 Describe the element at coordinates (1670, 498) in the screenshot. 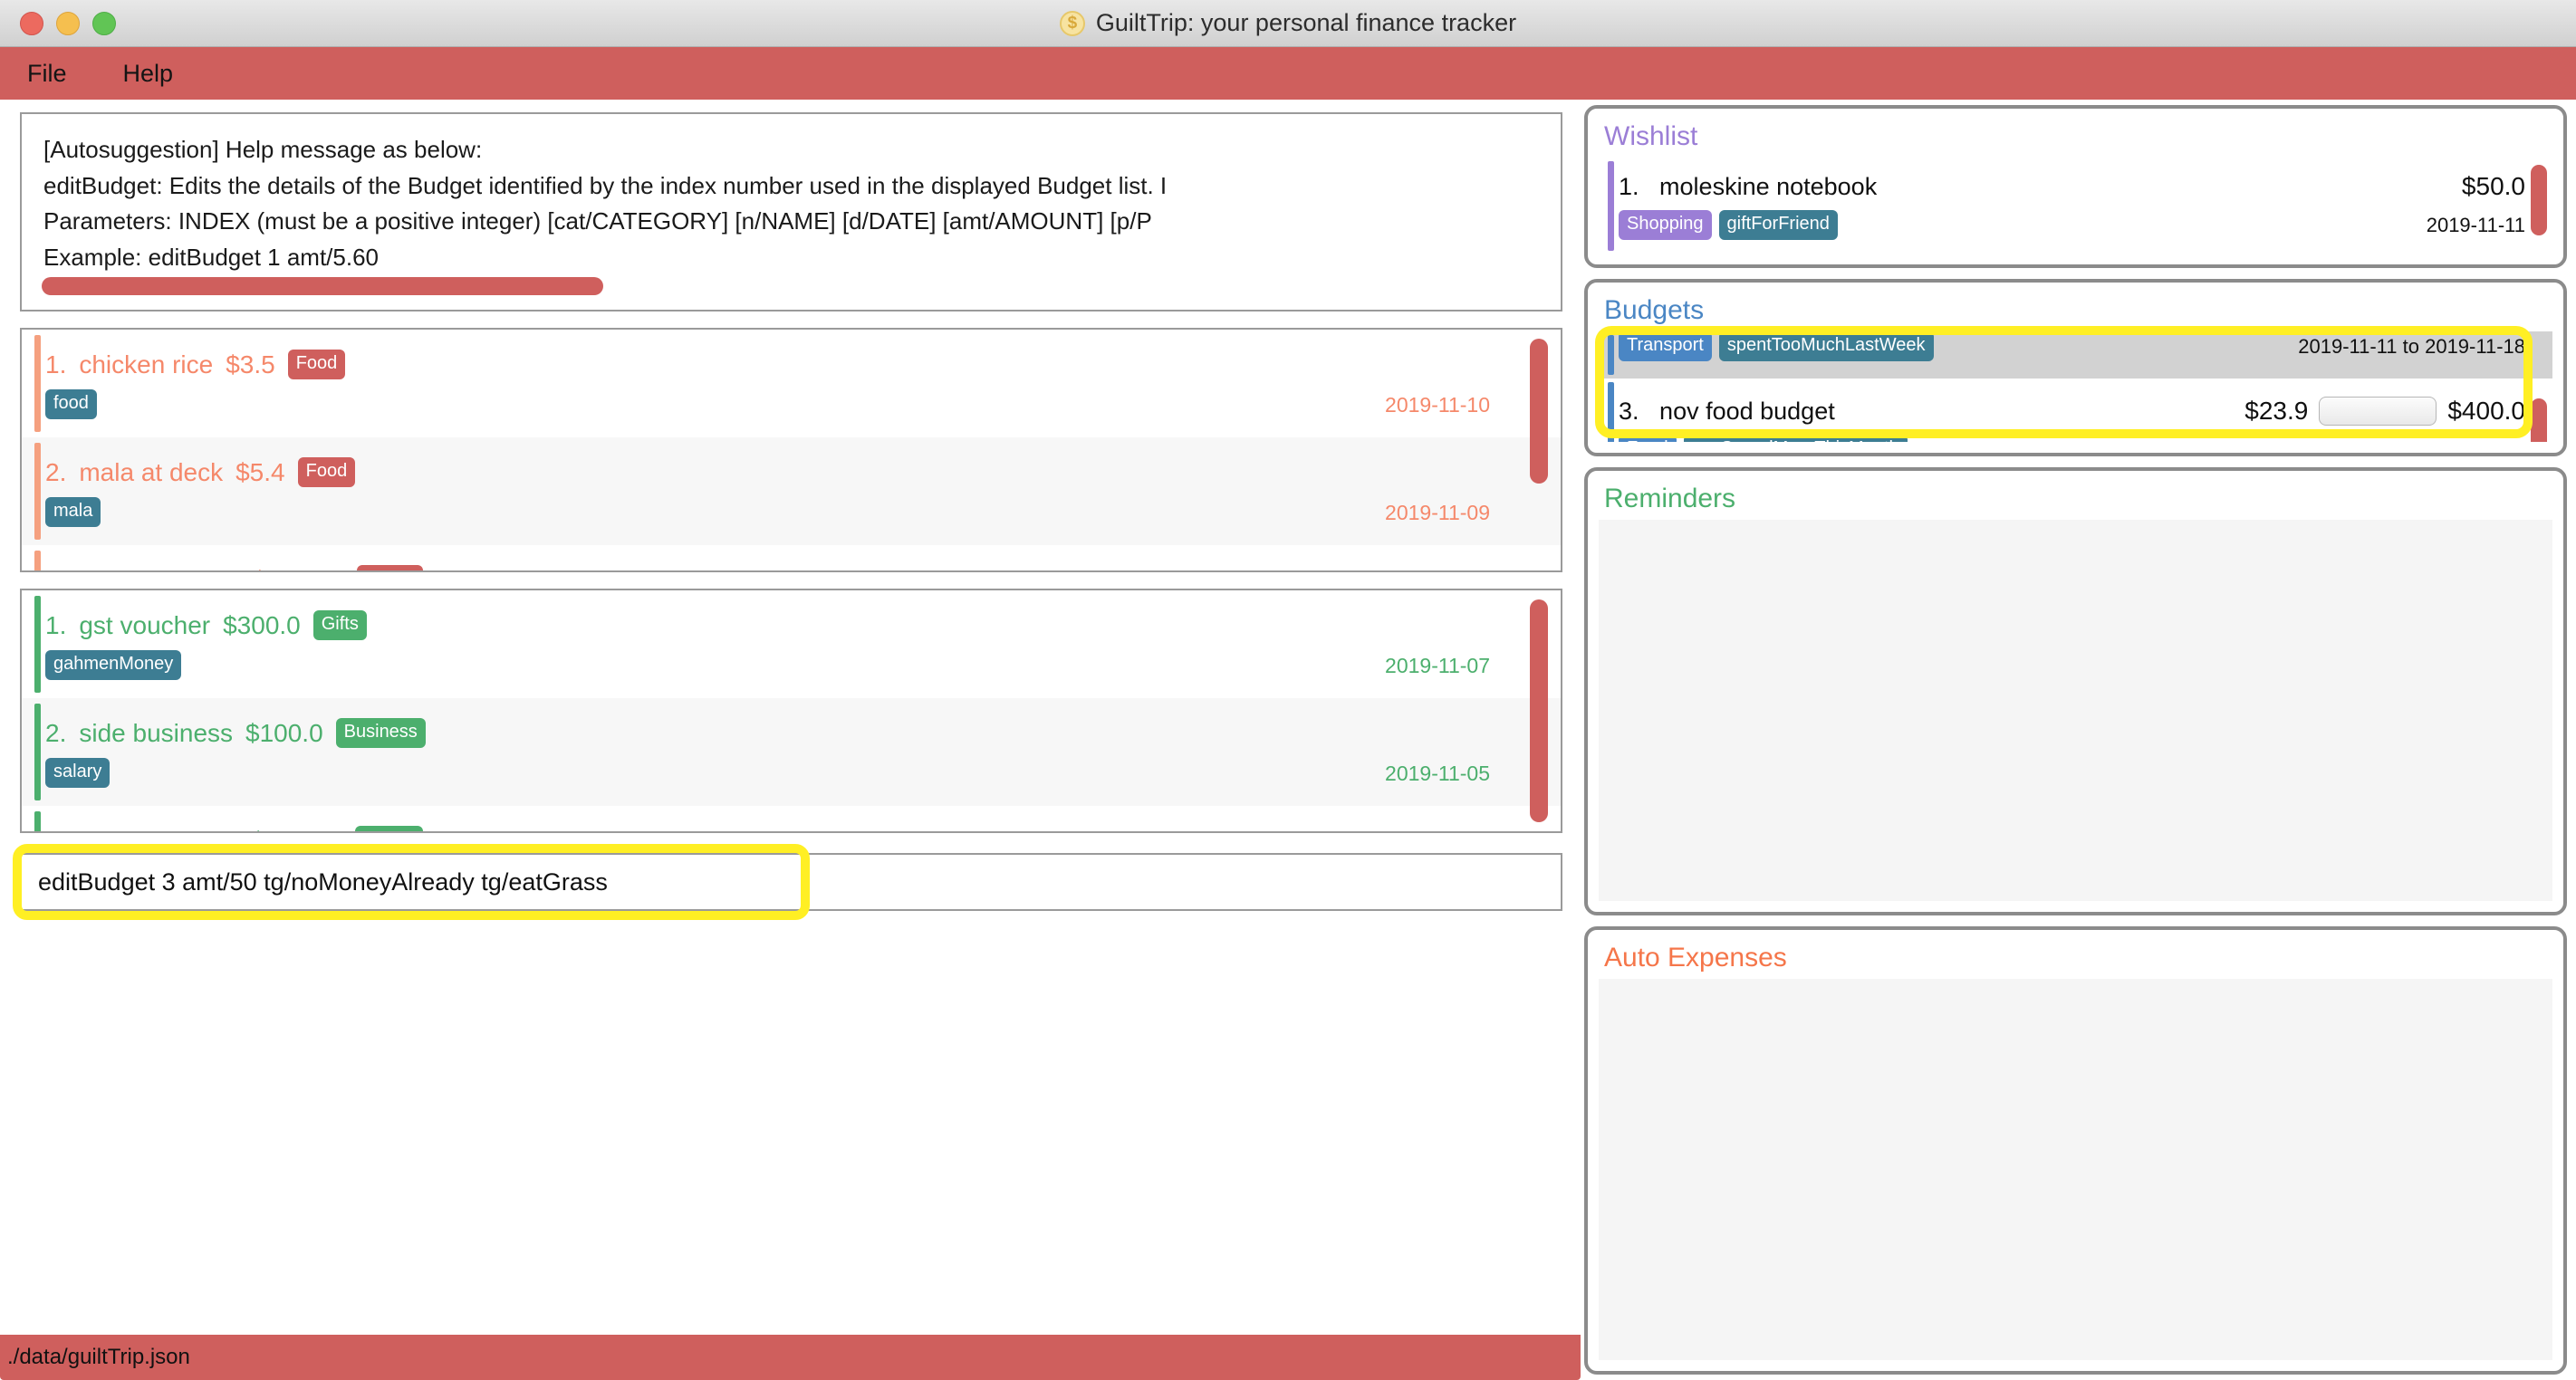

I see `reminders-title: Reminders` at that location.